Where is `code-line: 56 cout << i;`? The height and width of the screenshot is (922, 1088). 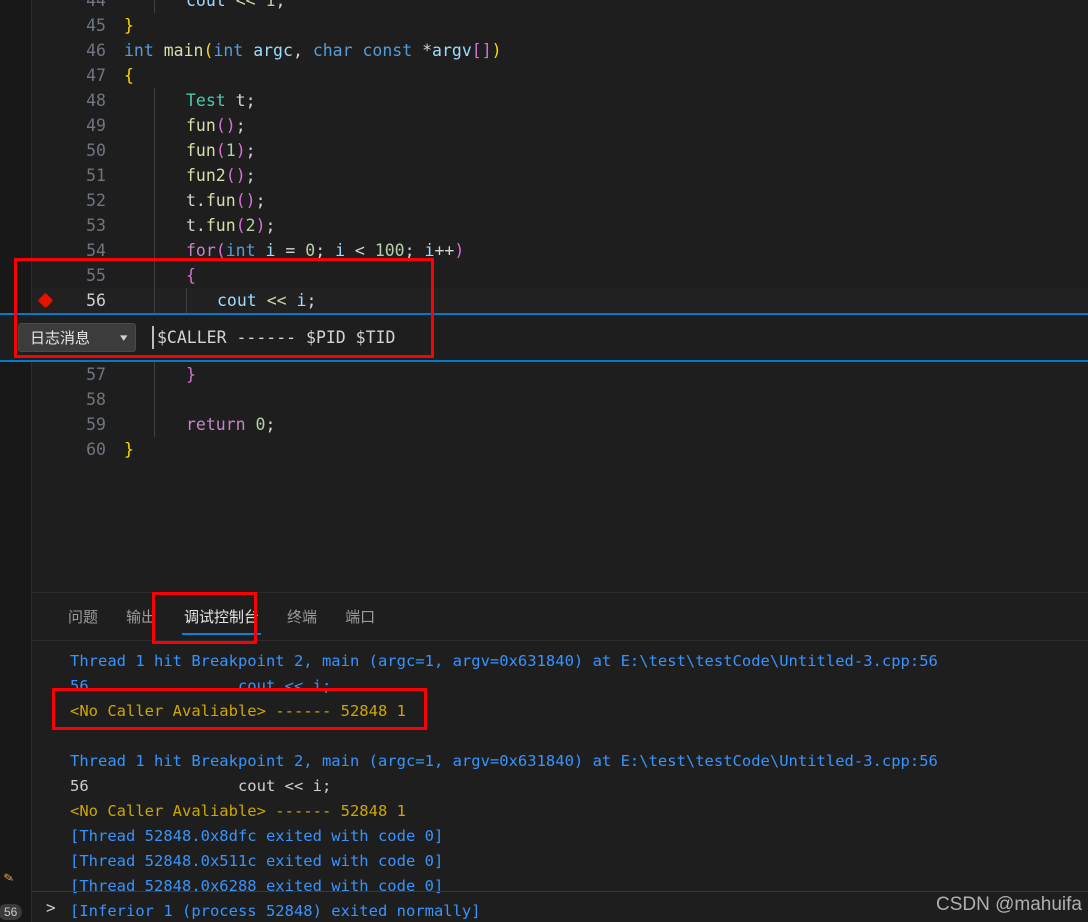 code-line: 56 cout << i; is located at coordinates (560, 300).